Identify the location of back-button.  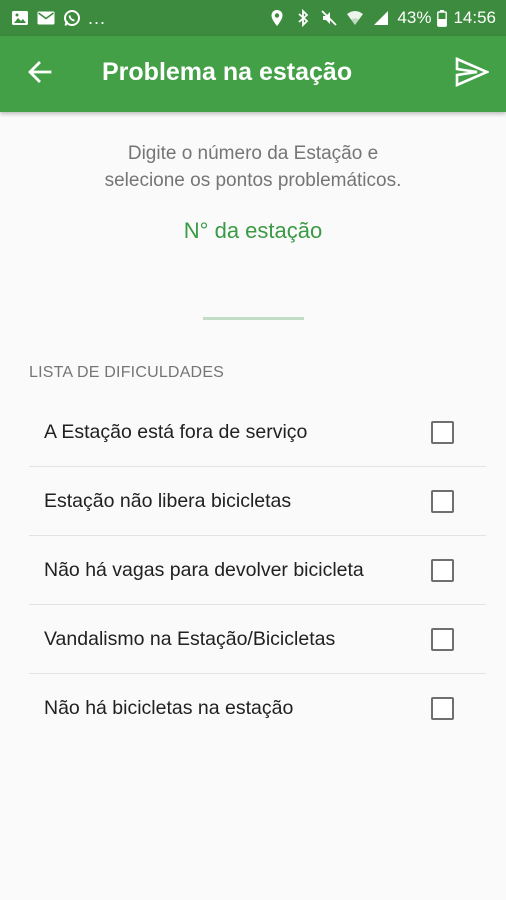
(40, 74).